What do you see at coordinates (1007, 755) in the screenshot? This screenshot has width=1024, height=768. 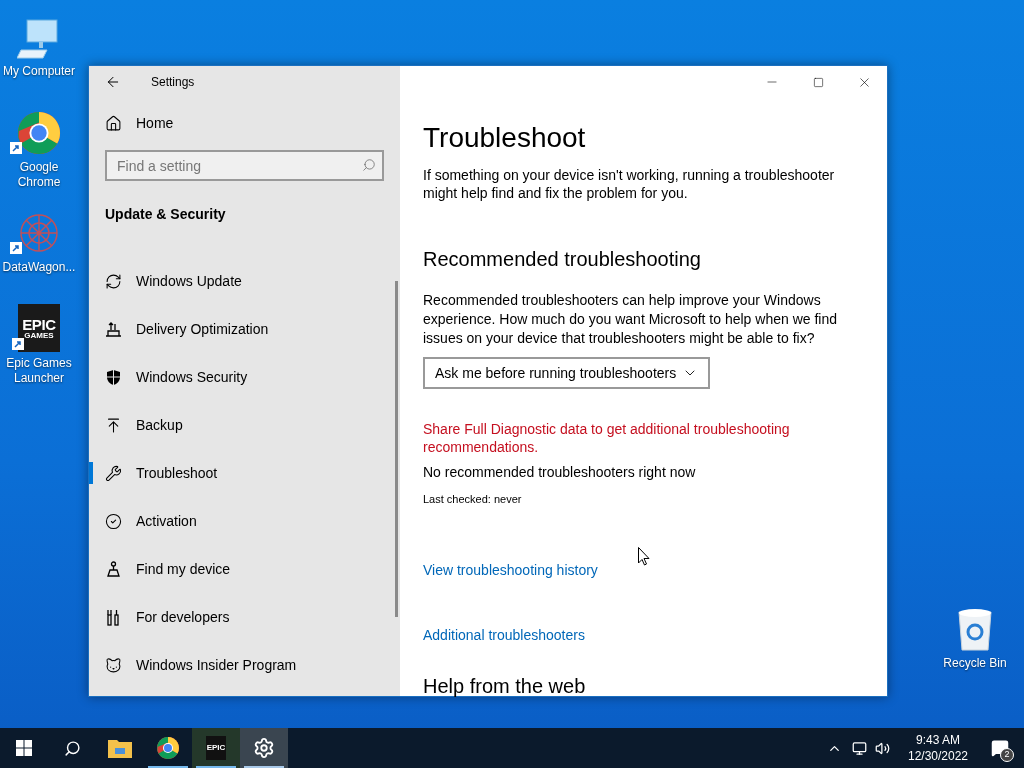 I see `notification-count: 2` at bounding box center [1007, 755].